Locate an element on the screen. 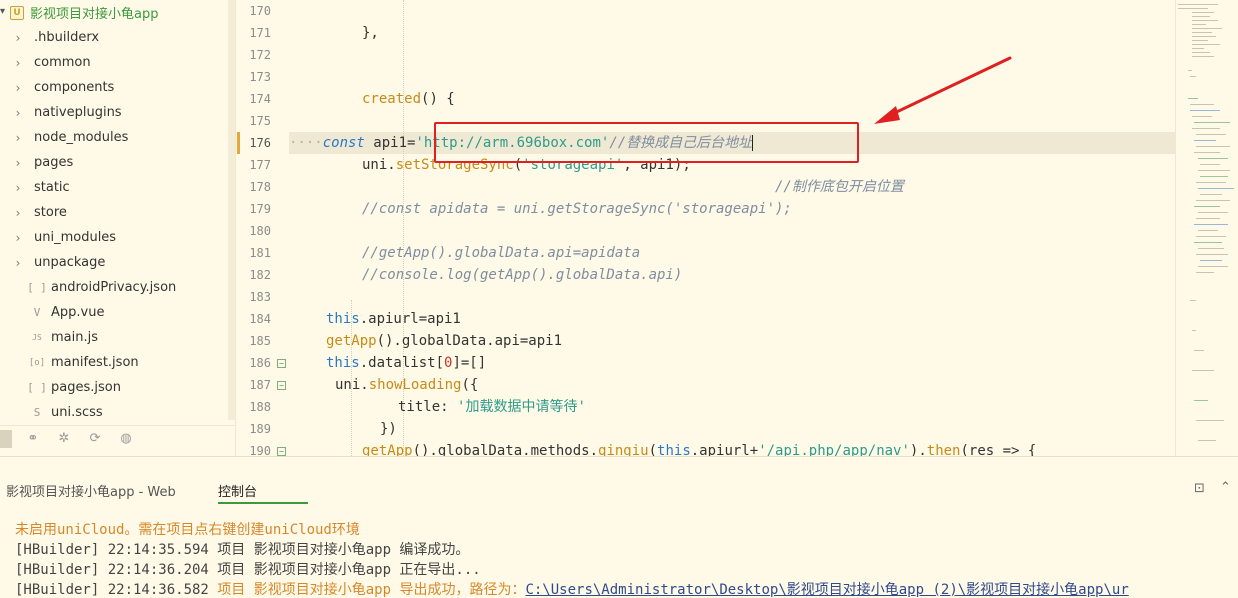 The width and height of the screenshot is (1238, 598). folder-label: static is located at coordinates (52, 187).